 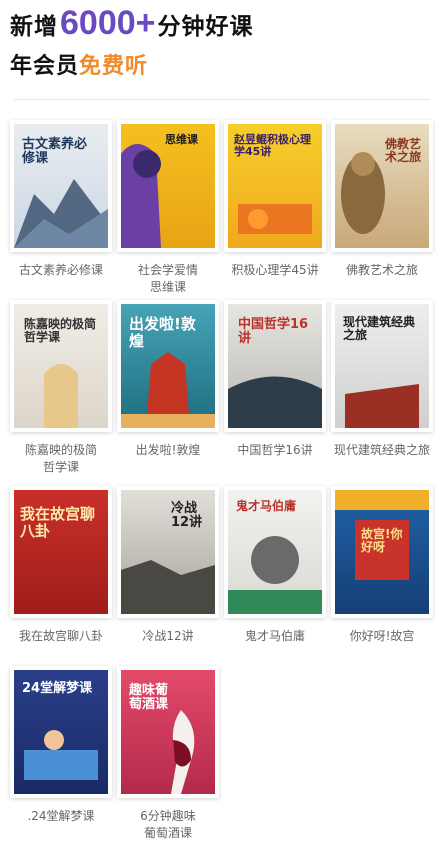 I want to click on hero-line-2: 年会员免费听, so click(x=225, y=64).